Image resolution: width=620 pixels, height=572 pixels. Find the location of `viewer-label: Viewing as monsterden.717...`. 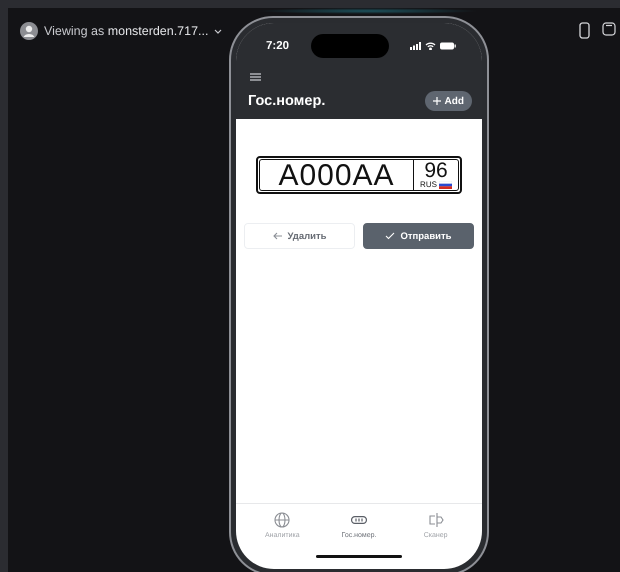

viewer-label: Viewing as monsterden.717... is located at coordinates (126, 31).